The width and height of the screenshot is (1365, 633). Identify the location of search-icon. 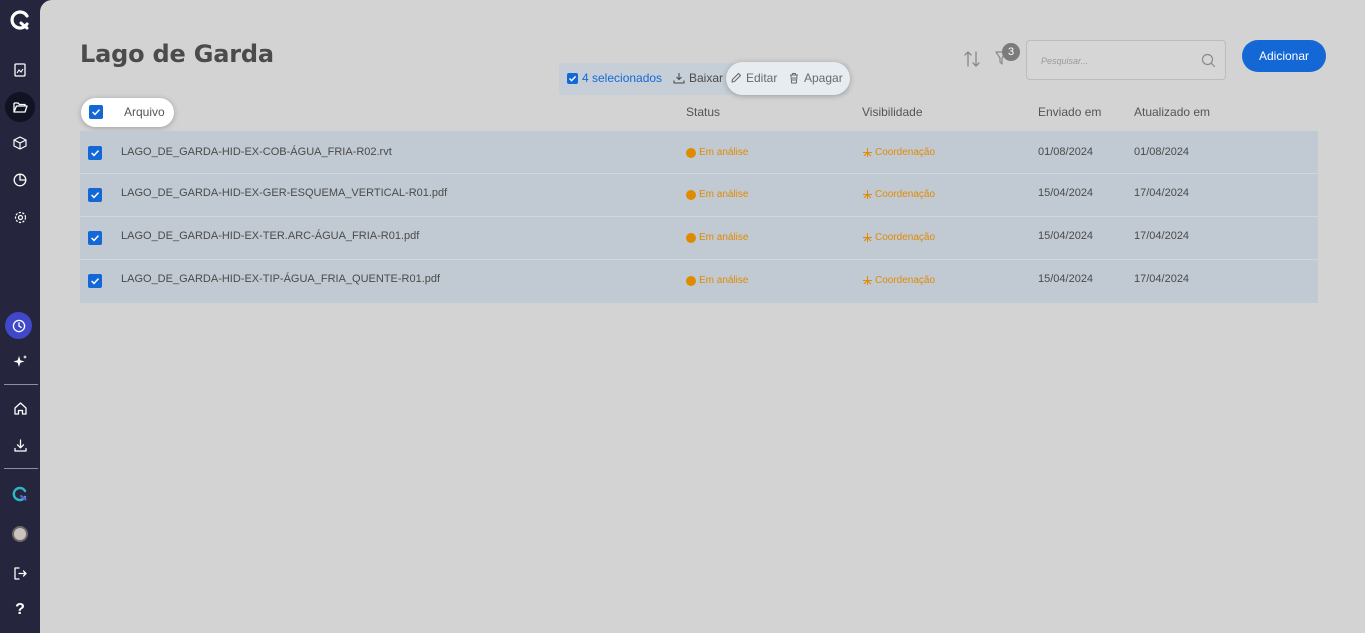
(1208, 62).